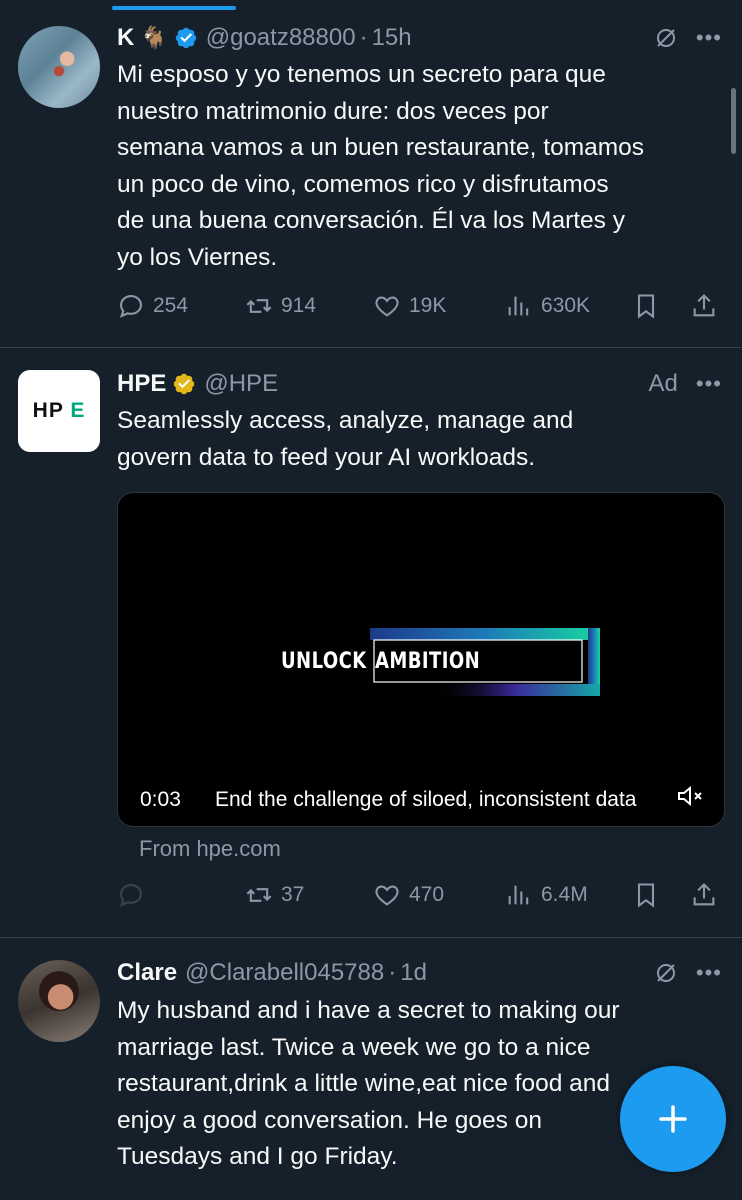  I want to click on verified-icon, so click(186, 38).